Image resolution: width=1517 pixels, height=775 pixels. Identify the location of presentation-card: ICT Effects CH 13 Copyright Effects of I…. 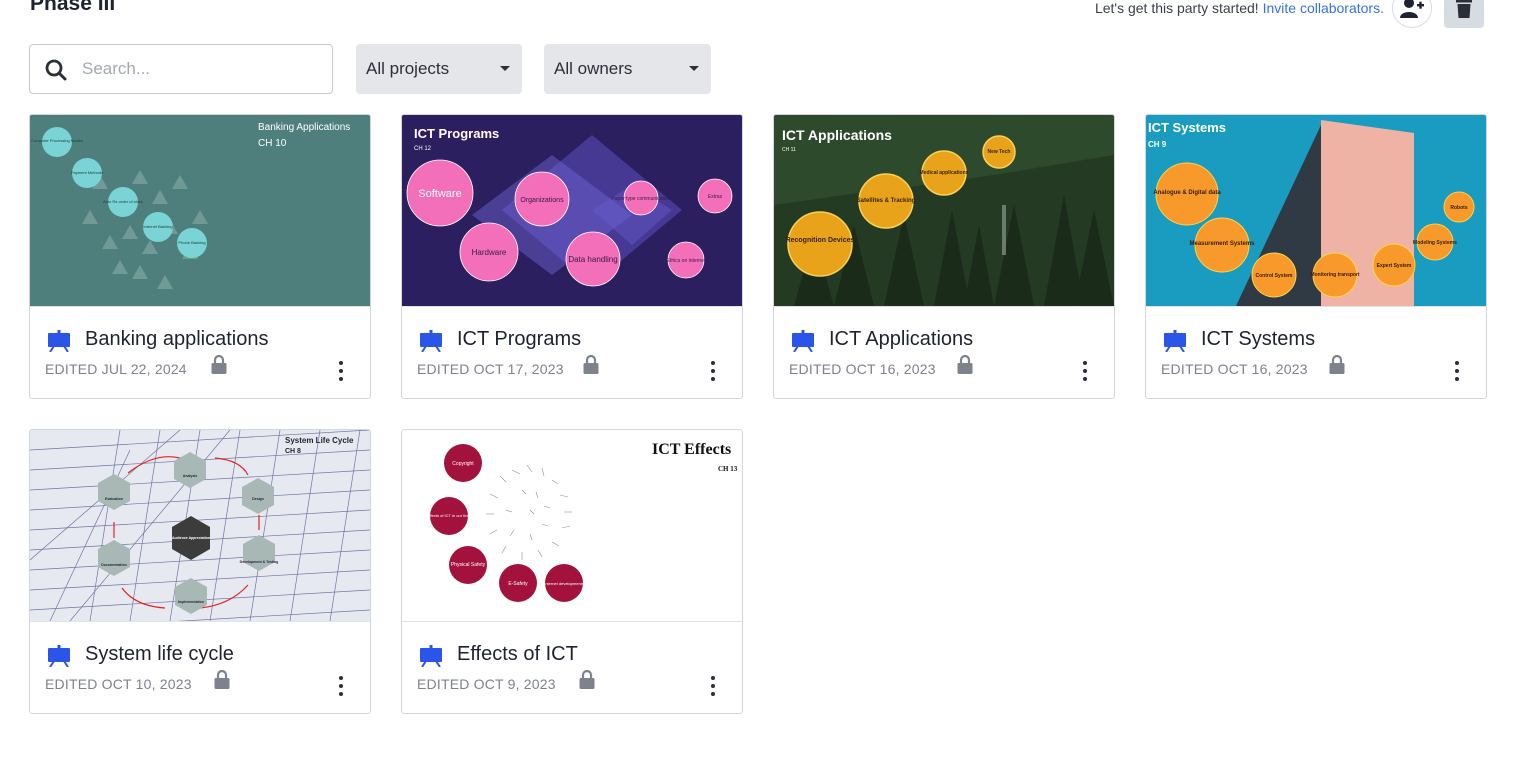
(572, 571).